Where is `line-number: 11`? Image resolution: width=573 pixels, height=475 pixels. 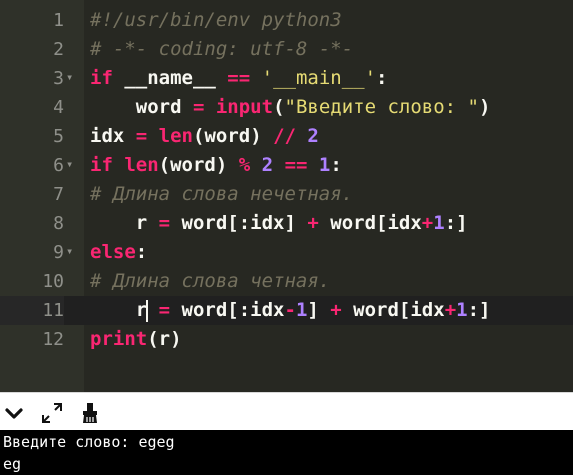
line-number: 11 is located at coordinates (32, 310).